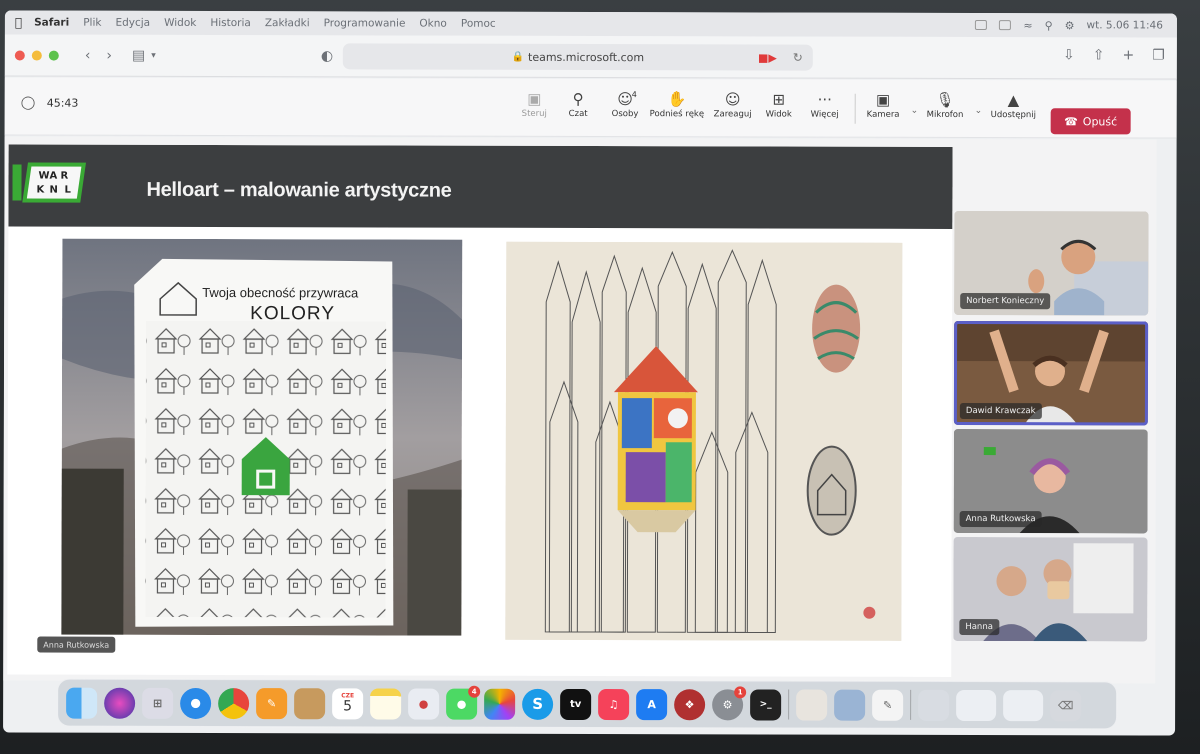 This screenshot has width=1200, height=754. What do you see at coordinates (120, 703) in the screenshot?
I see `siri-icon` at bounding box center [120, 703].